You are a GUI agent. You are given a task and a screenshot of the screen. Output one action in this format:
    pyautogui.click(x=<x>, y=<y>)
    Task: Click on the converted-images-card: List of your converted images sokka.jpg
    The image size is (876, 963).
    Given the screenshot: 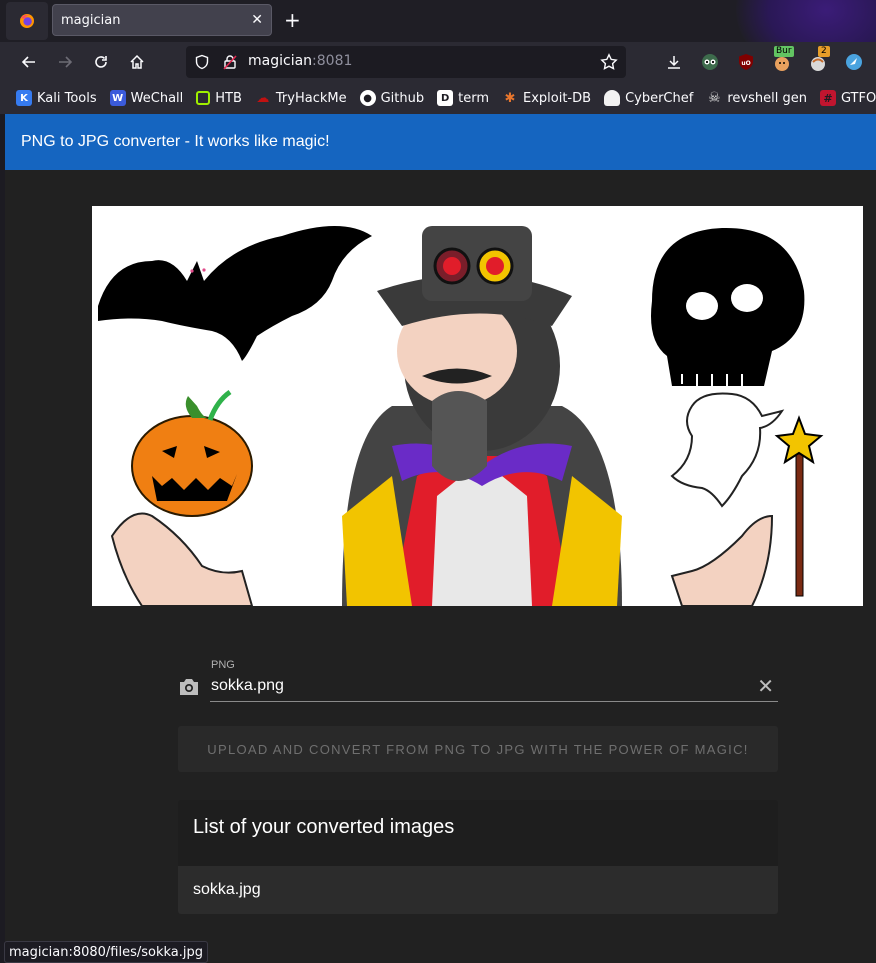 What is the action you would take?
    pyautogui.click(x=478, y=857)
    